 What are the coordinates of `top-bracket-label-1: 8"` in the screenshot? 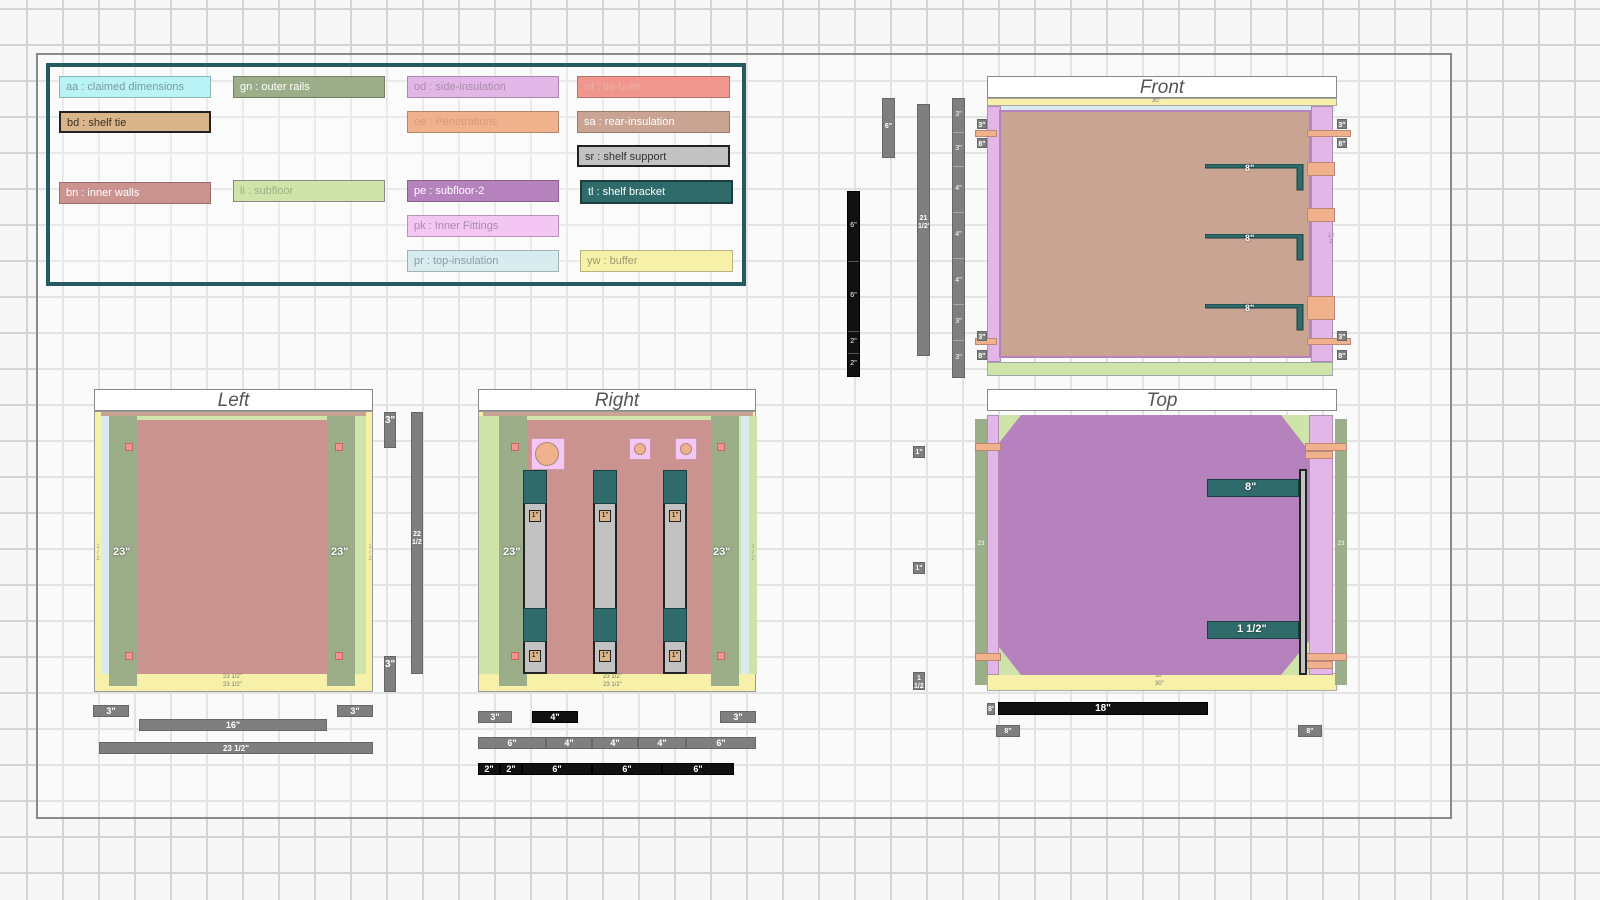 It's located at (1251, 487).